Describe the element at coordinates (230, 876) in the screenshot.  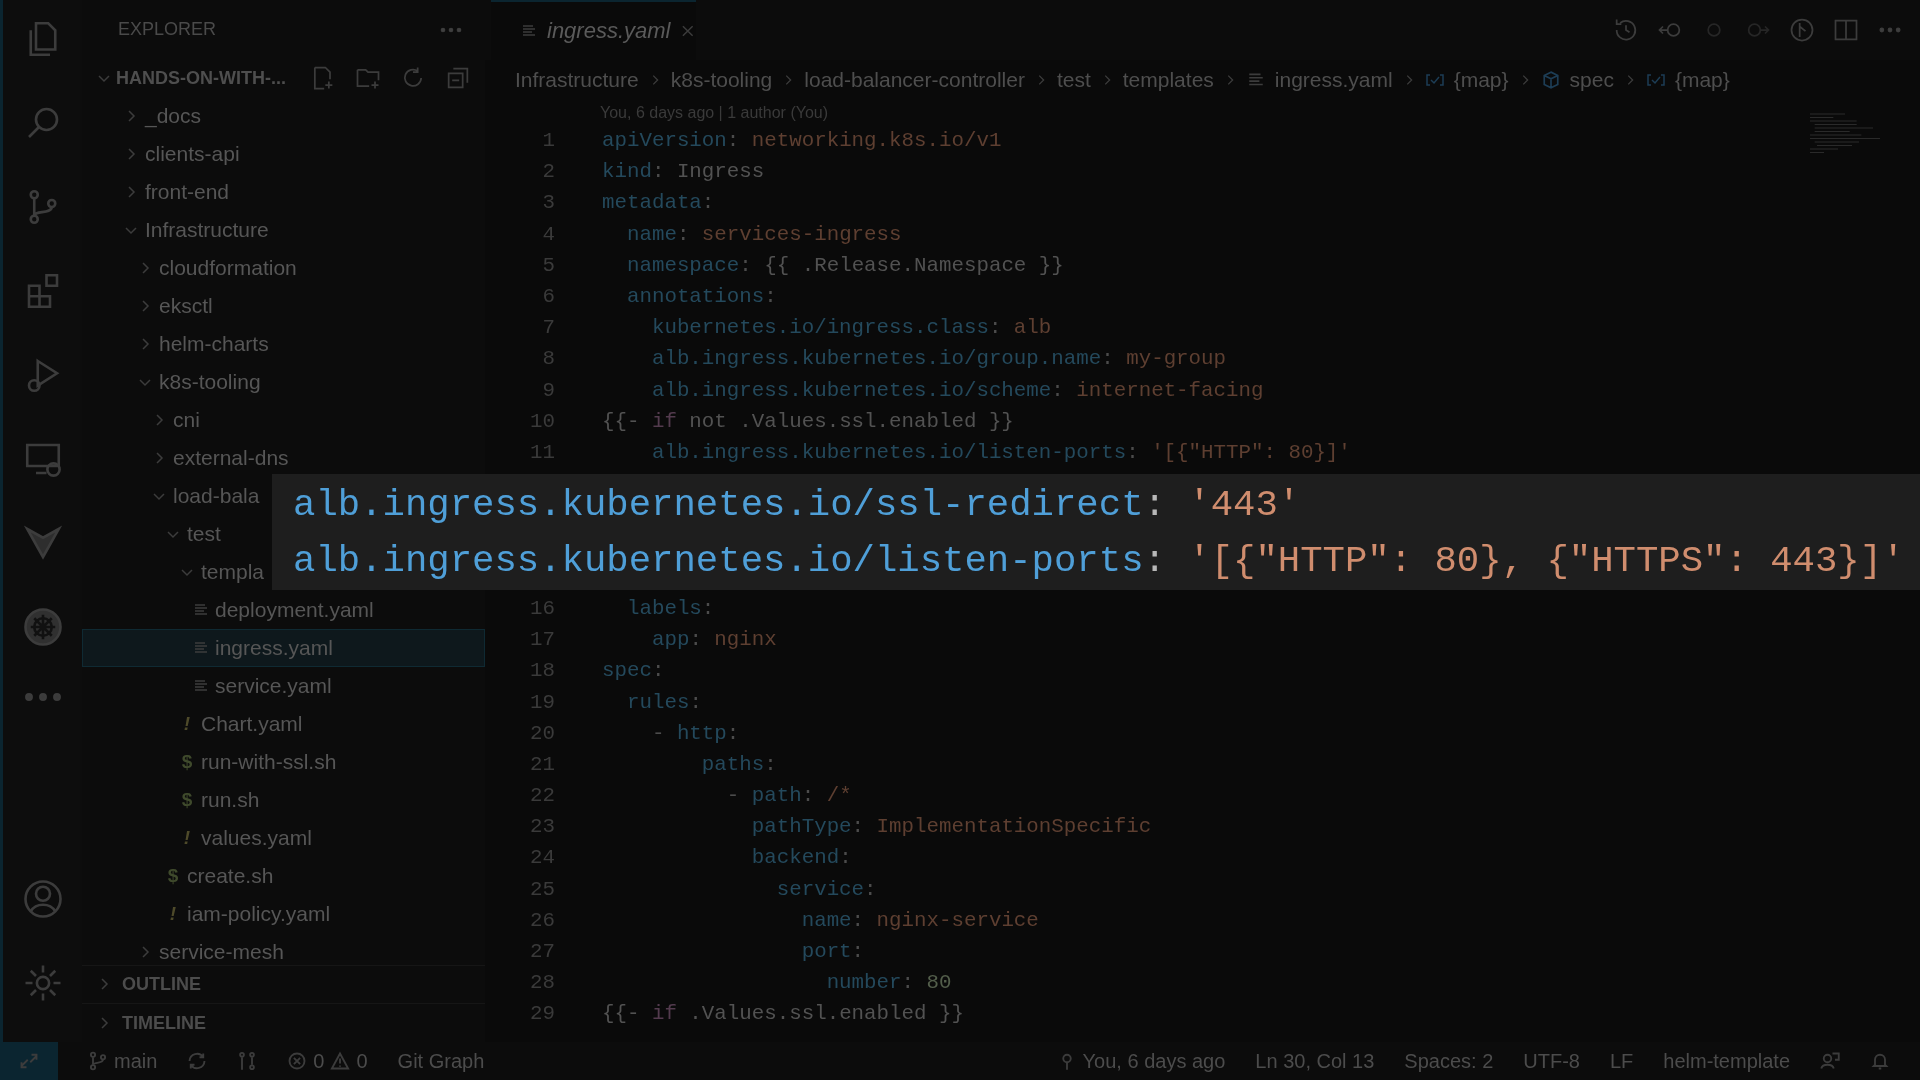
I see `tree-item-label: create.sh` at that location.